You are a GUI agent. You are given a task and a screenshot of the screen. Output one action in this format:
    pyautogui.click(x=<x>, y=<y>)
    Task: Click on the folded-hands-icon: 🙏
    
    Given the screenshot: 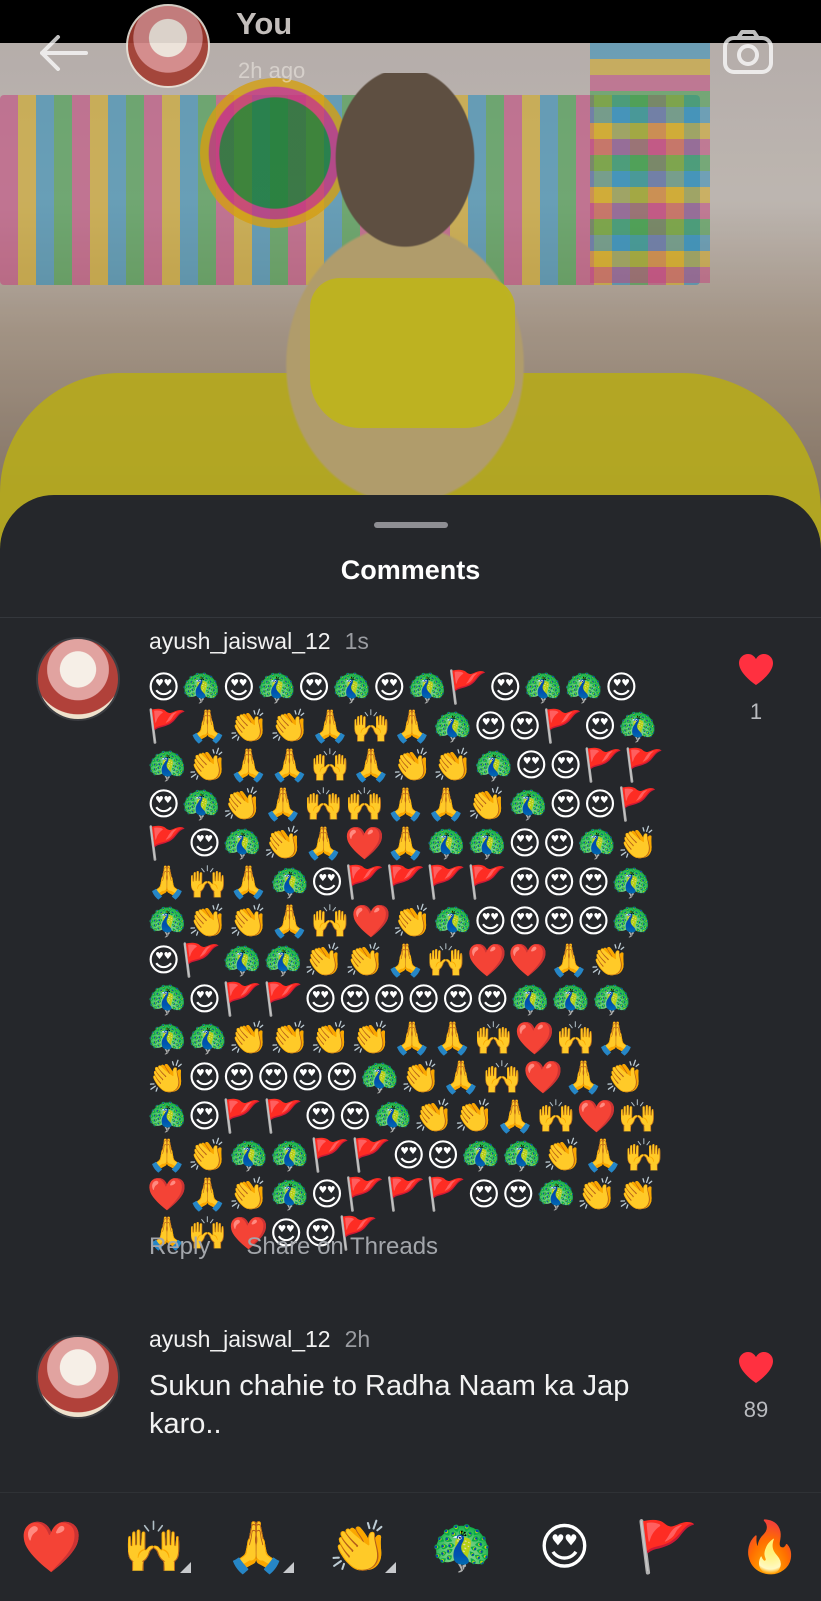 What is the action you would take?
    pyautogui.click(x=256, y=1546)
    